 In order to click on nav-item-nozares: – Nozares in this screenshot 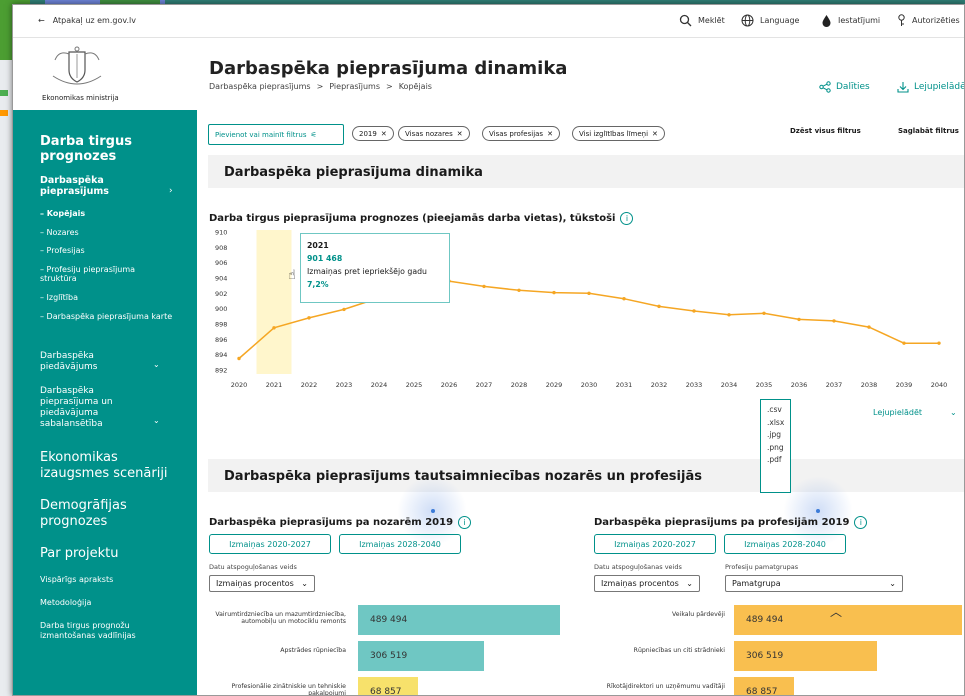, I will do `click(59, 232)`.